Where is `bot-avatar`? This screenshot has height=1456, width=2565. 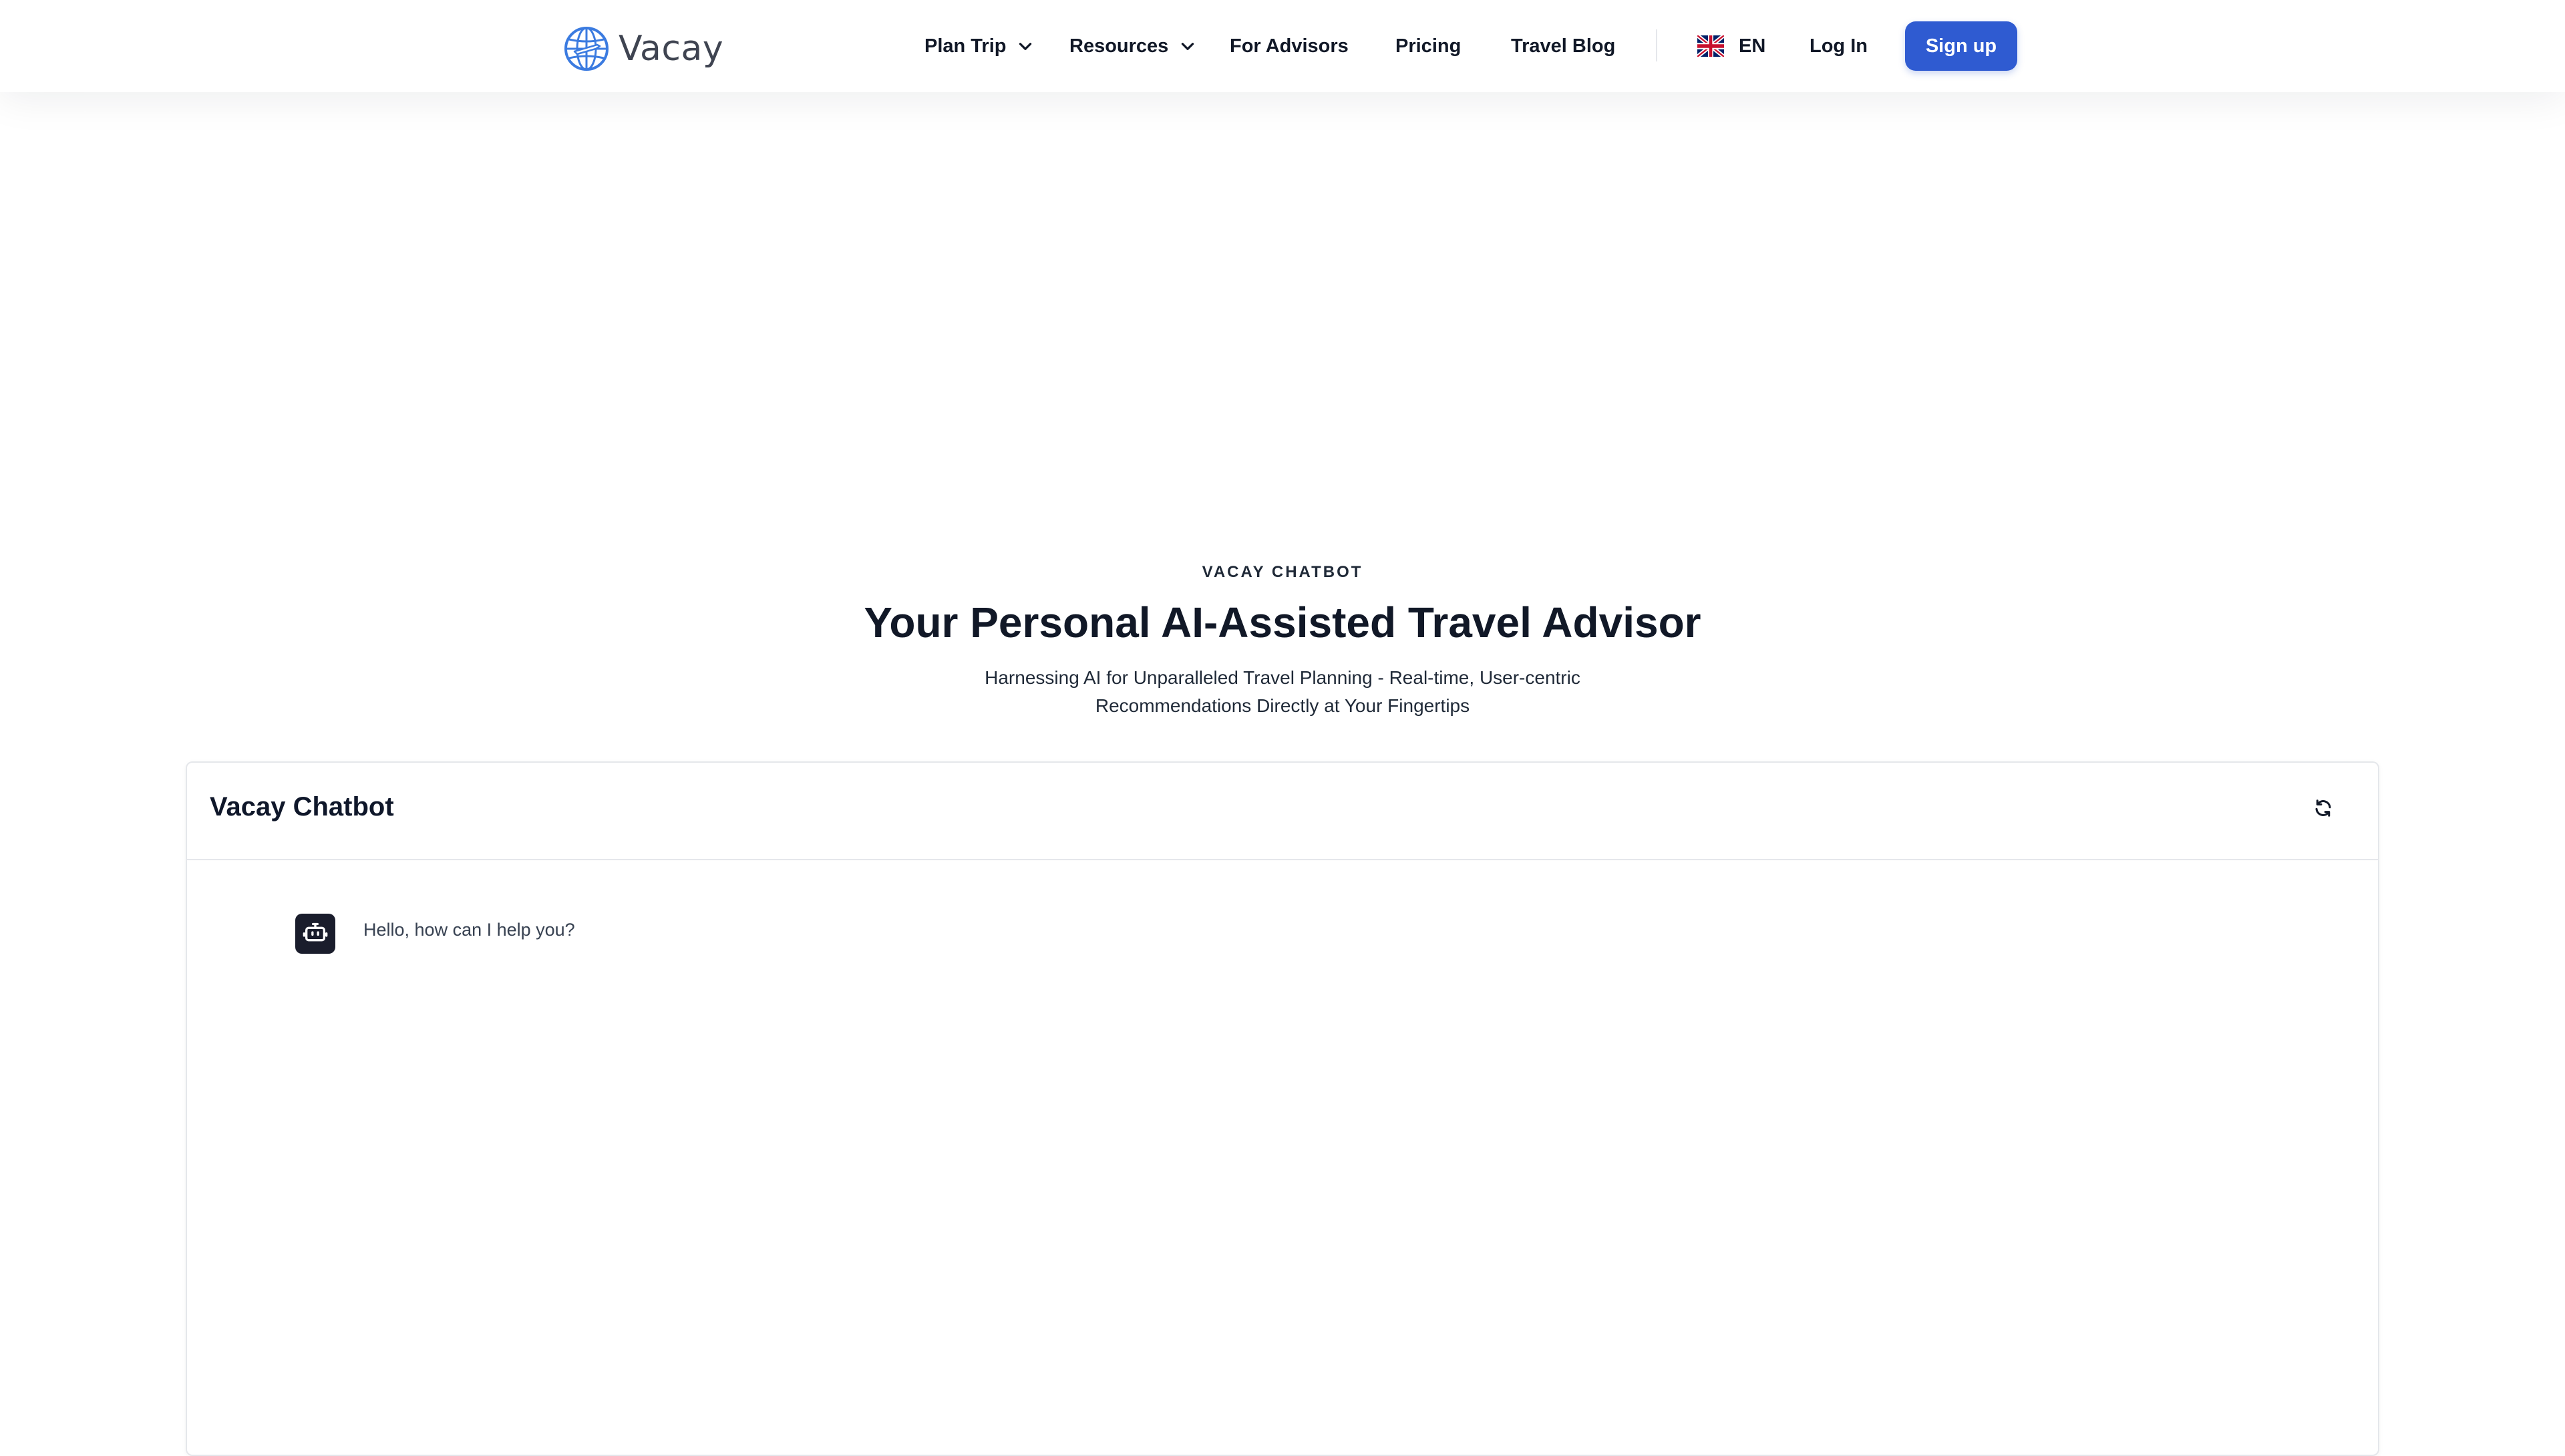
bot-avatar is located at coordinates (315, 934).